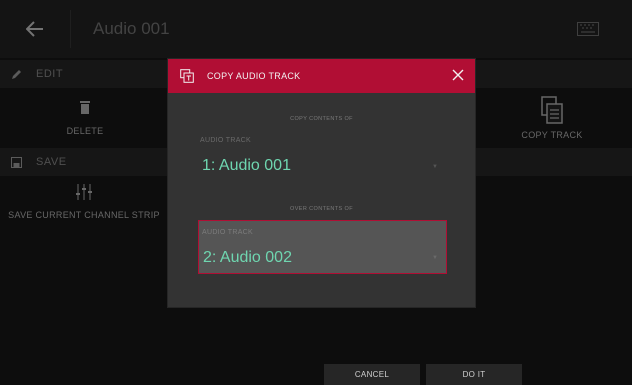  Describe the element at coordinates (247, 257) in the screenshot. I see `dest-field-value: 2: Audio 002` at that location.